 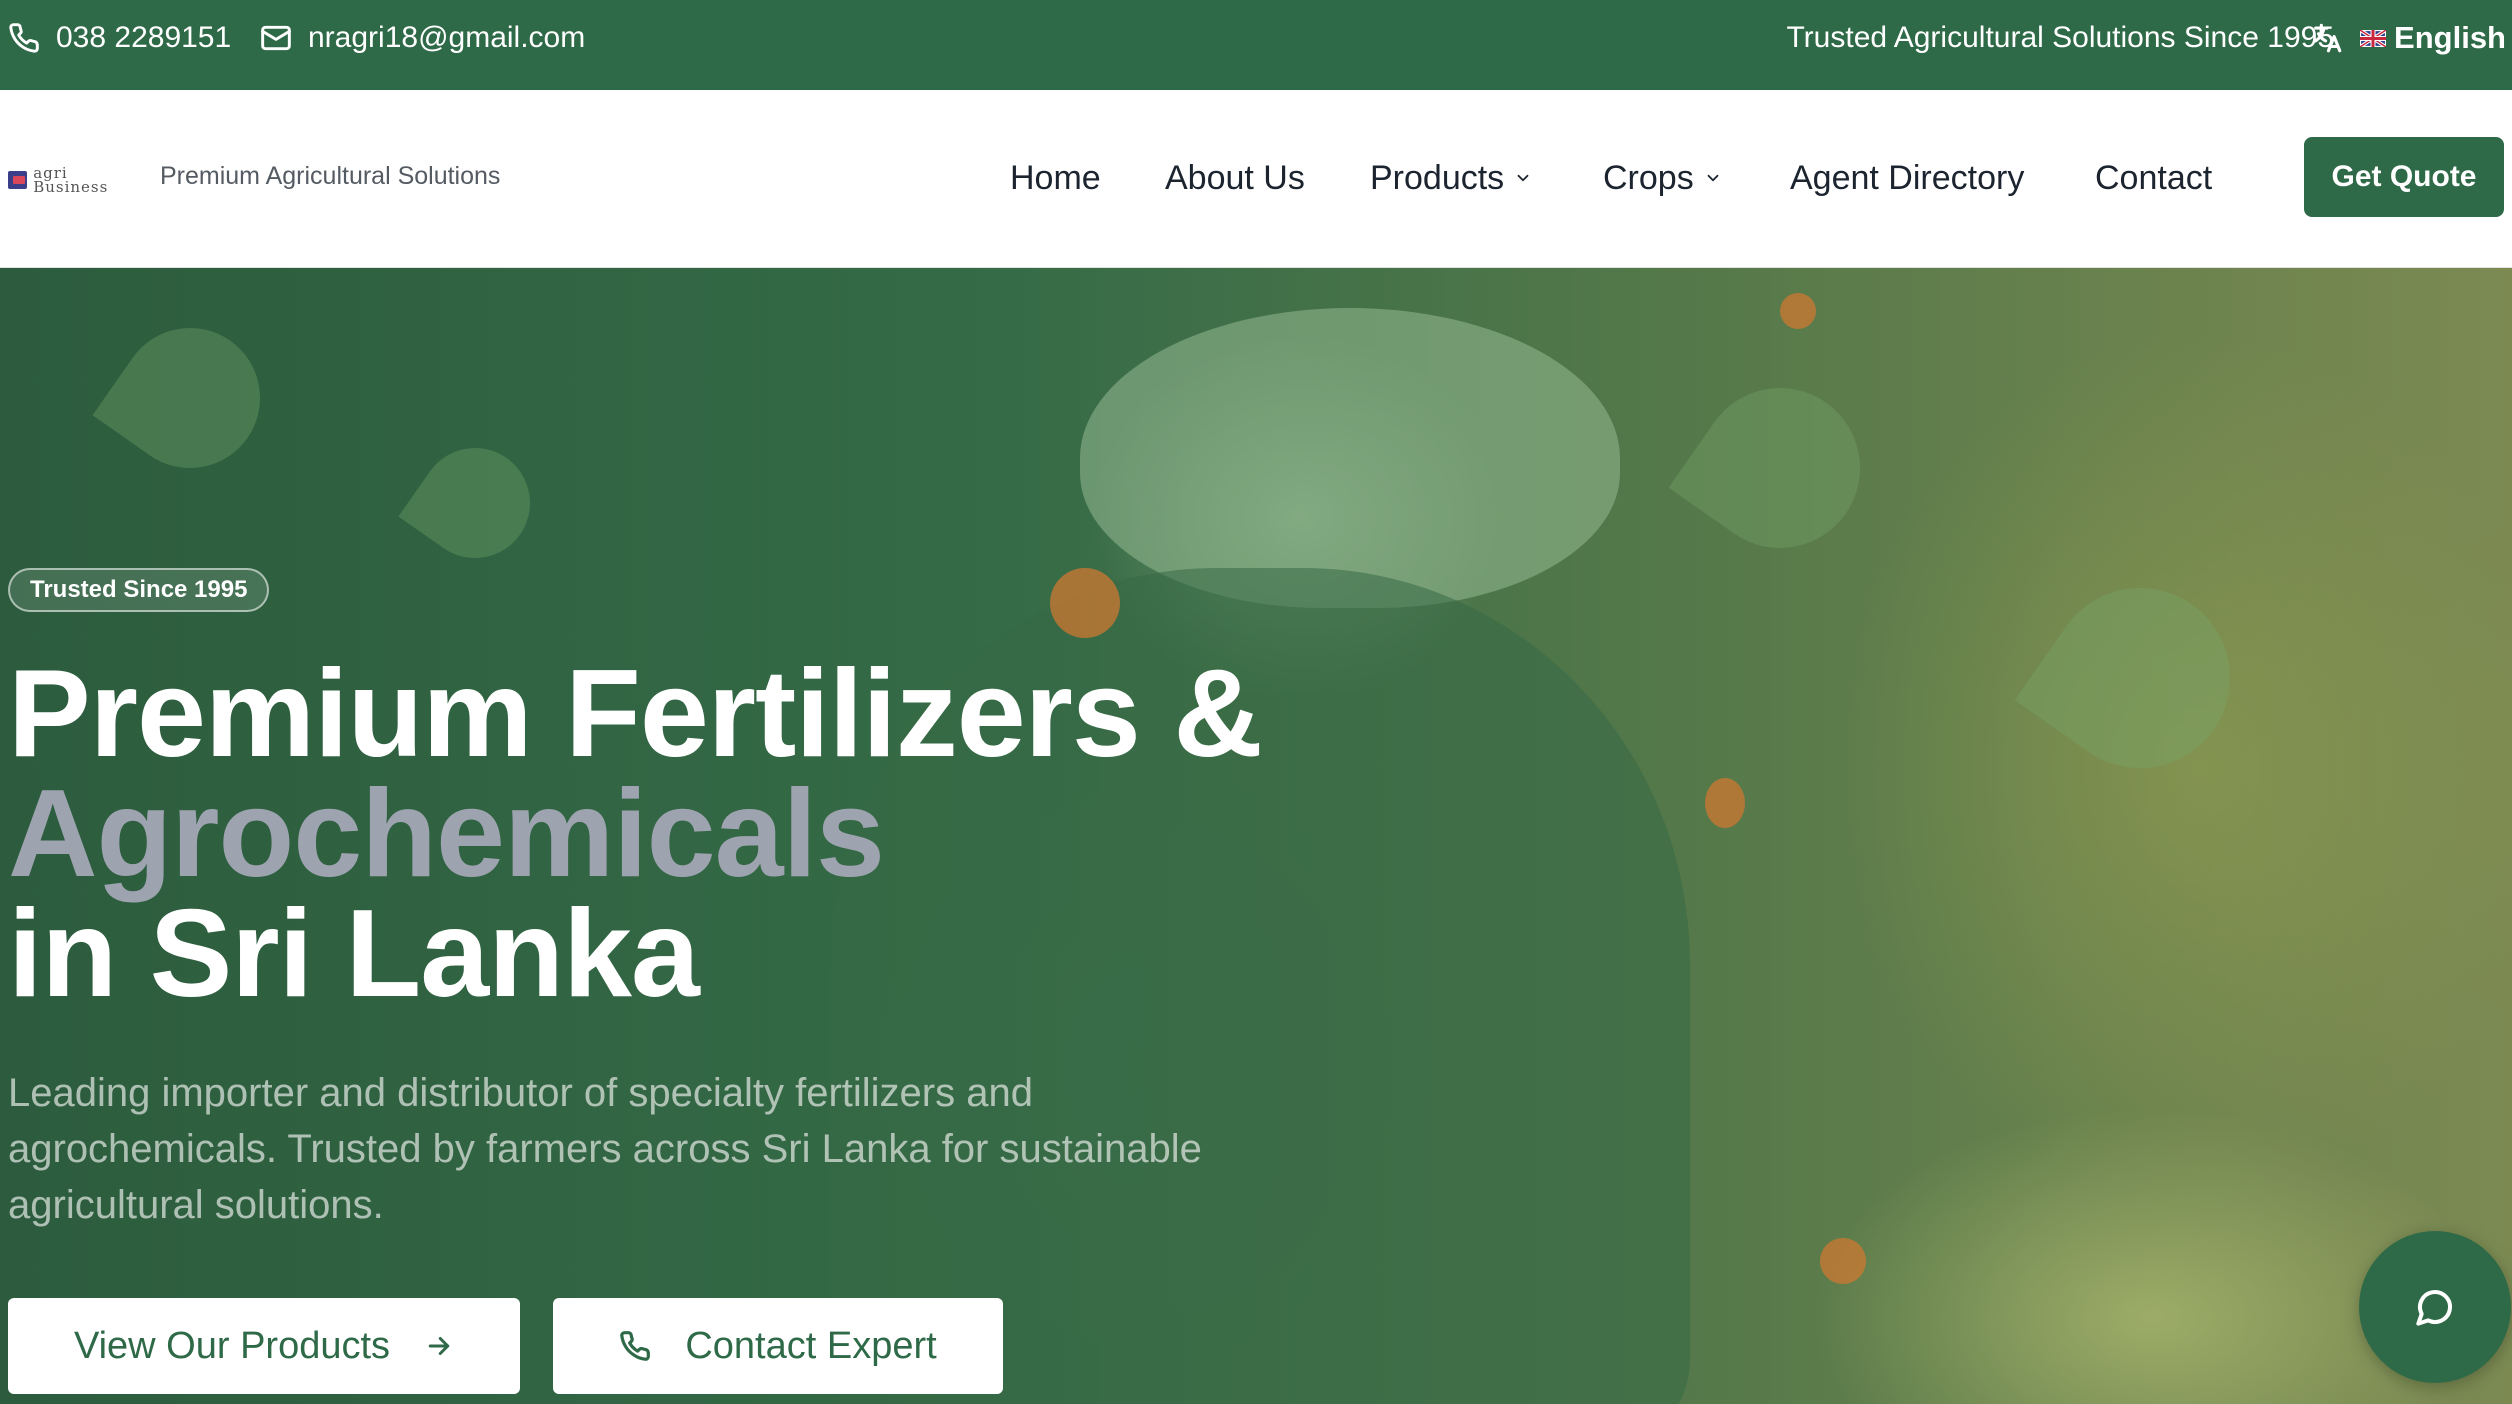 I want to click on chat-button, so click(x=2435, y=1307).